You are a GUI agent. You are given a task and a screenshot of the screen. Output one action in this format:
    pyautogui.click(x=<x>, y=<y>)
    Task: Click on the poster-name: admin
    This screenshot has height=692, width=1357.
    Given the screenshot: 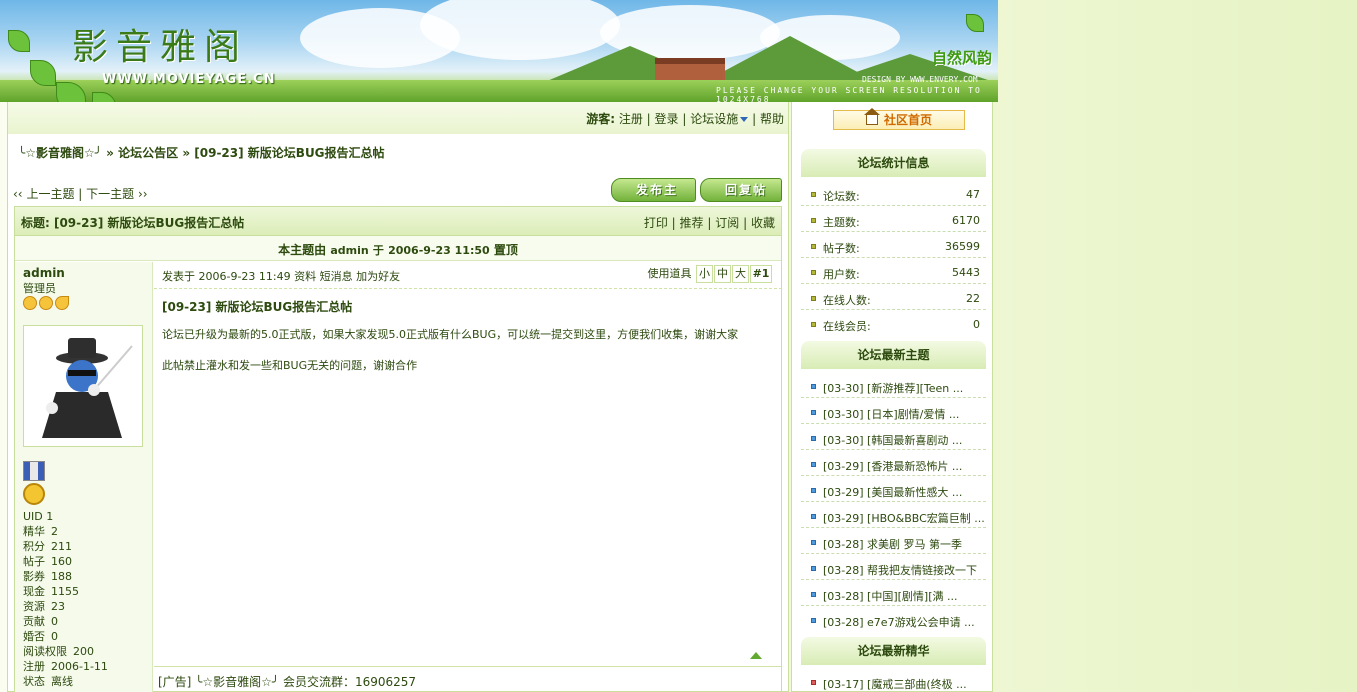 What is the action you would take?
    pyautogui.click(x=44, y=273)
    